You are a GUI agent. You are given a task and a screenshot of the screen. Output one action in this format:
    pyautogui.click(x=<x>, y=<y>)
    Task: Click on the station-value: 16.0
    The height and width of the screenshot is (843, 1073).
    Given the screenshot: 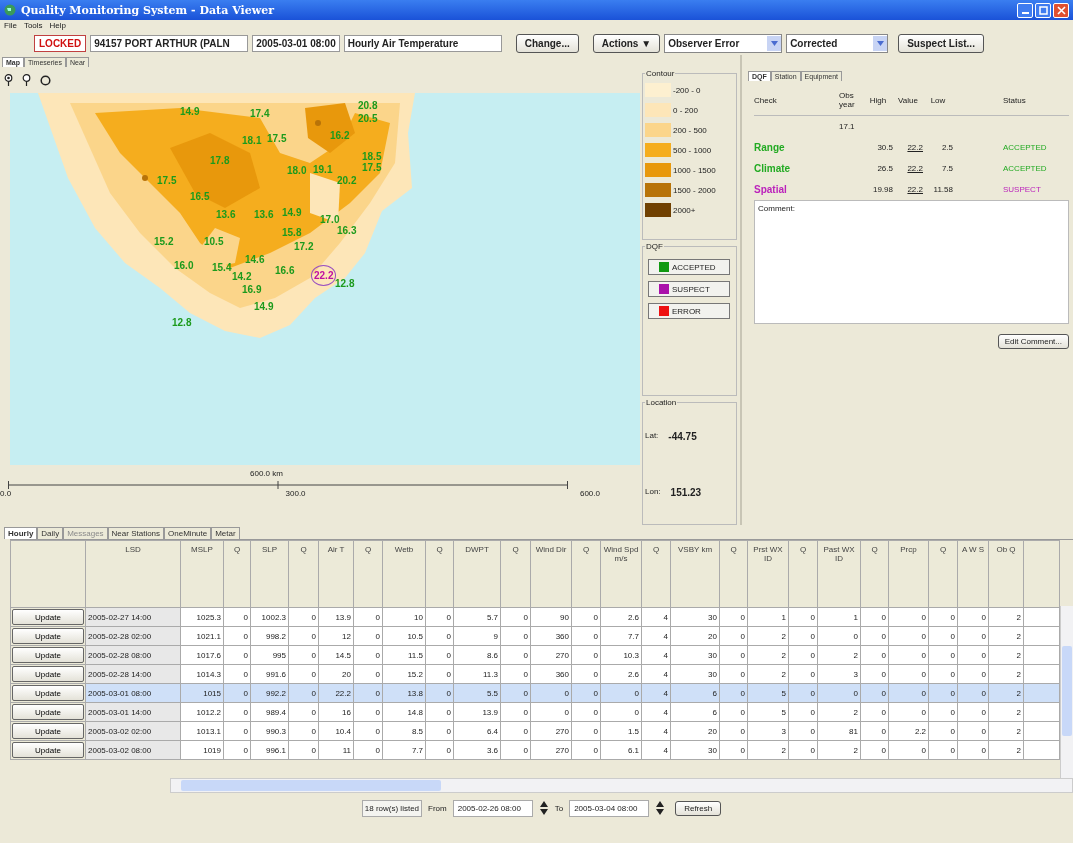 What is the action you would take?
    pyautogui.click(x=184, y=265)
    